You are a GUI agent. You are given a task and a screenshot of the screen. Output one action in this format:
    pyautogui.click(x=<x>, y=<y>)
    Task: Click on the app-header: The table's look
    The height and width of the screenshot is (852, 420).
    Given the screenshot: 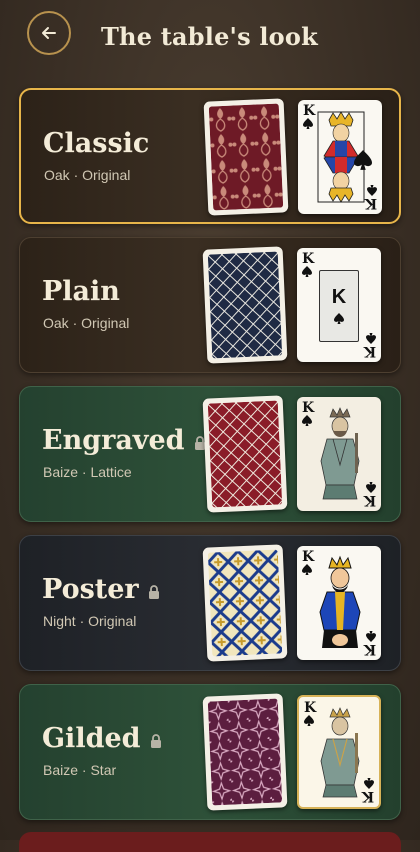 What is the action you would take?
    pyautogui.click(x=210, y=42)
    